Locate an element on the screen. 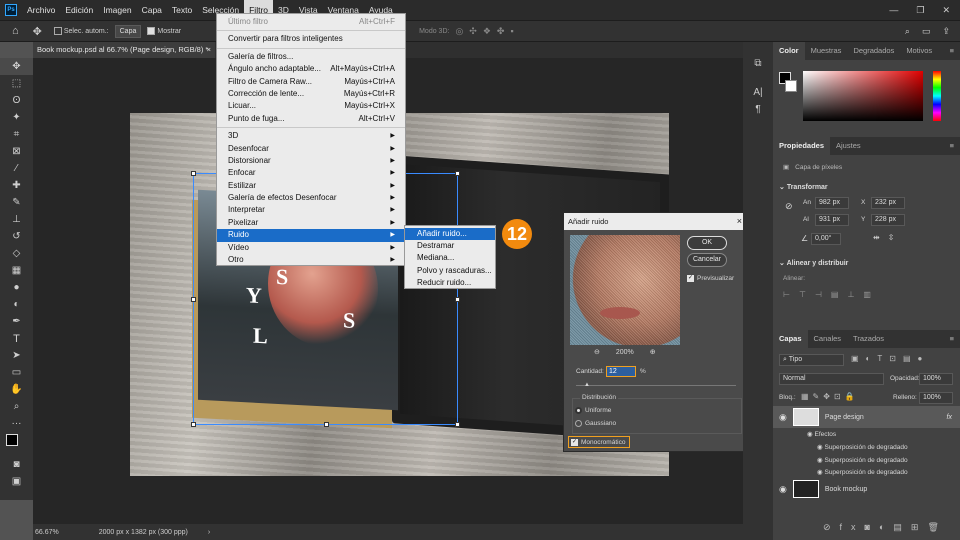 The width and height of the screenshot is (960, 540). frame-tool-icon: ⊠ is located at coordinates (16, 151).